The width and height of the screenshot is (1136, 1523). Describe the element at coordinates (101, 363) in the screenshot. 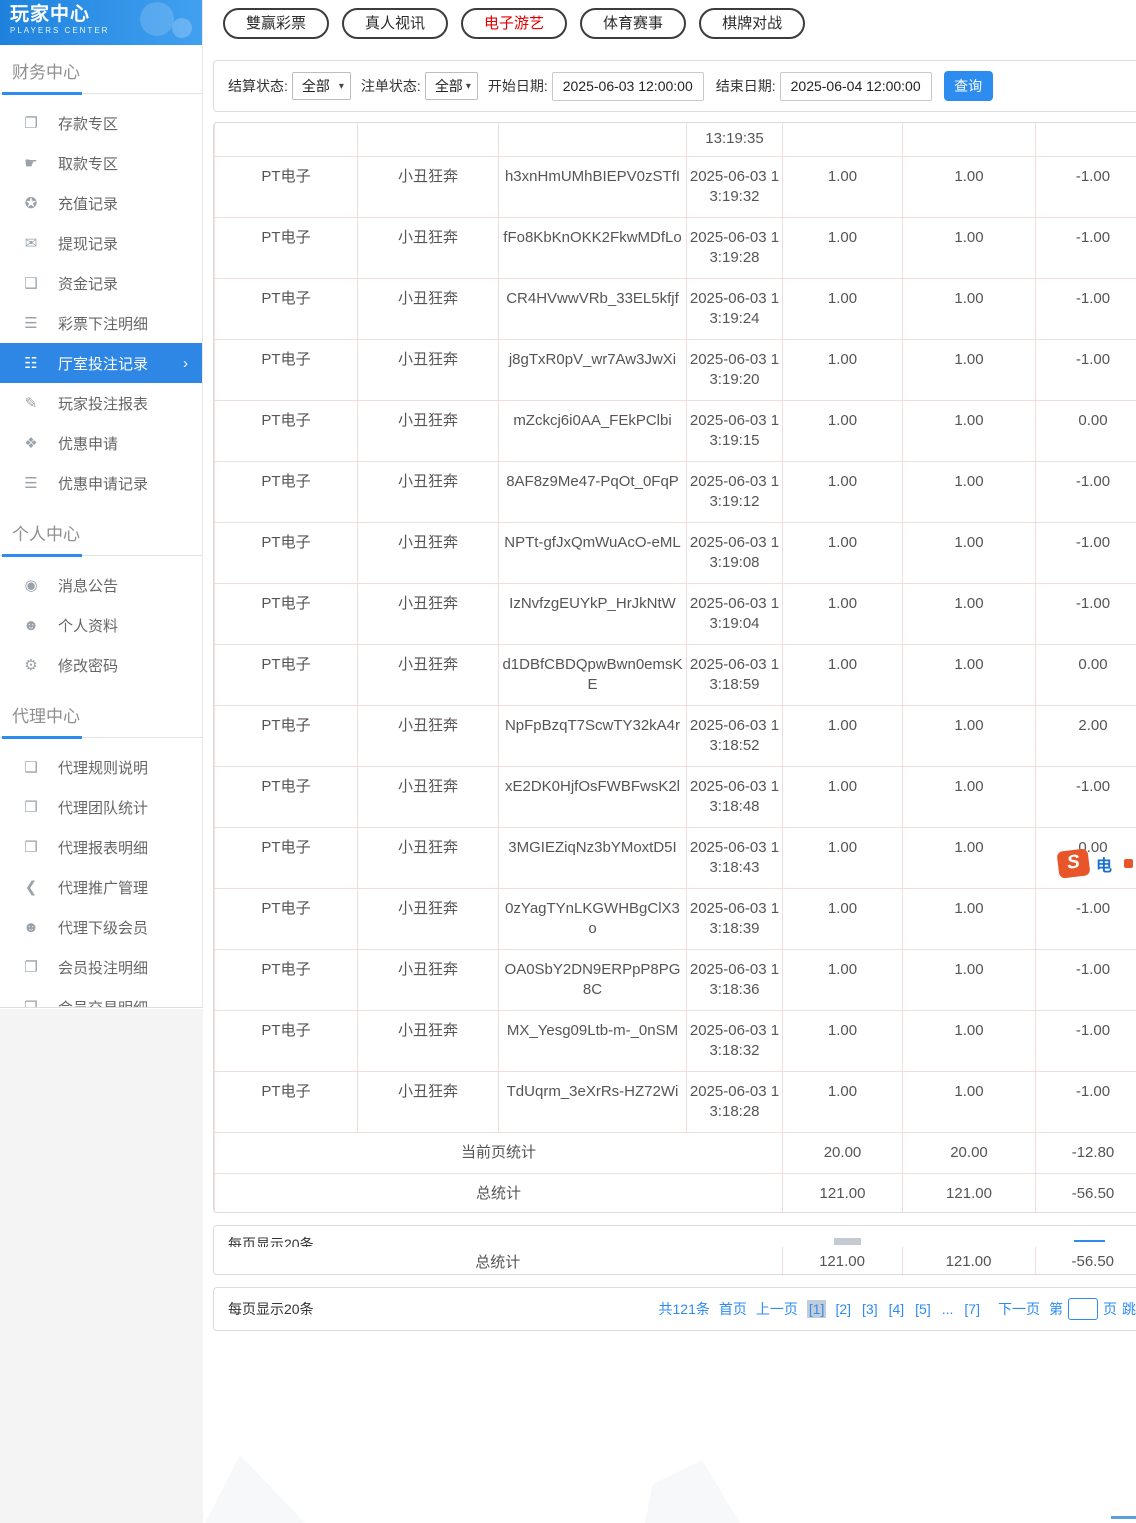

I see `sidebar-item-hall-bet-records: ☷ 厅室投注记录 ›` at that location.